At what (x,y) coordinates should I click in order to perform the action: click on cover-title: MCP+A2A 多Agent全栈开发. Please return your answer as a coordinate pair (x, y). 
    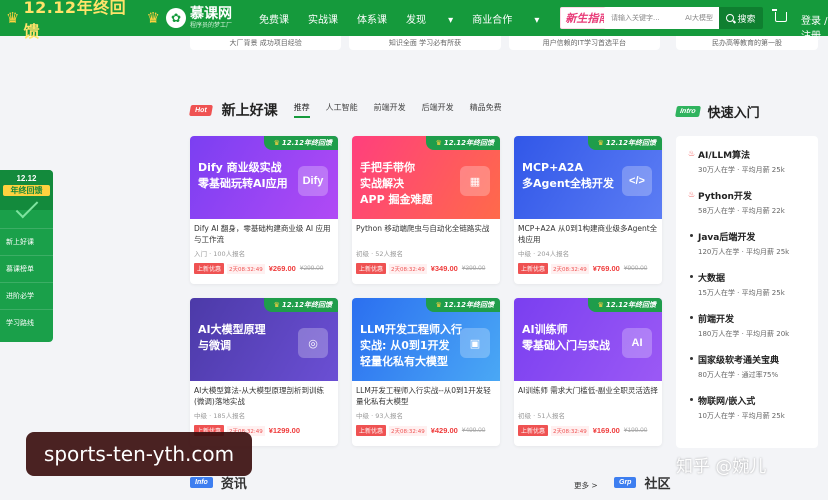
    Looking at the image, I should click on (568, 175).